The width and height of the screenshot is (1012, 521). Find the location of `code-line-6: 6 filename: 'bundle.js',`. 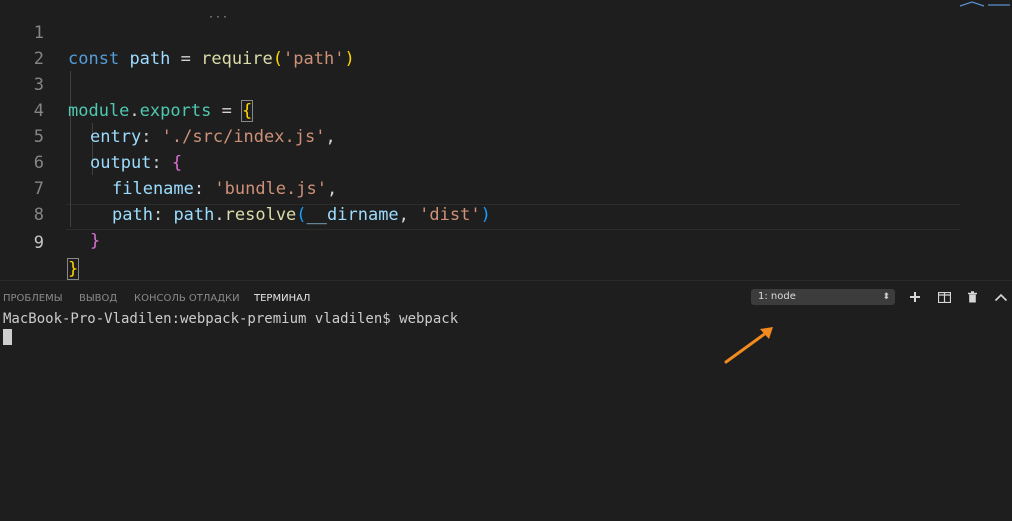

code-line-6: 6 filename: 'bundle.js', is located at coordinates (506, 161).